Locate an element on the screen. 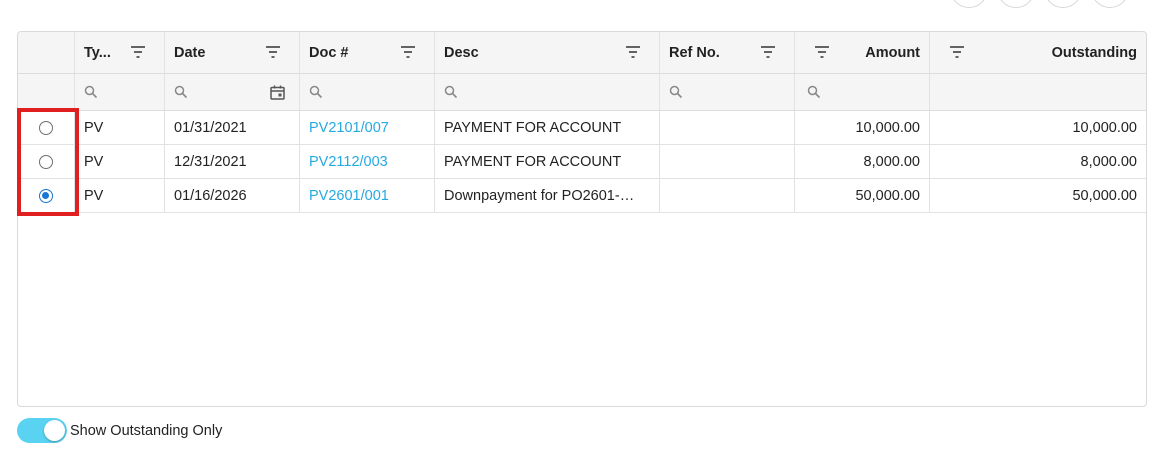 The height and width of the screenshot is (461, 1160). doc-link: PV2112/003 is located at coordinates (348, 162).